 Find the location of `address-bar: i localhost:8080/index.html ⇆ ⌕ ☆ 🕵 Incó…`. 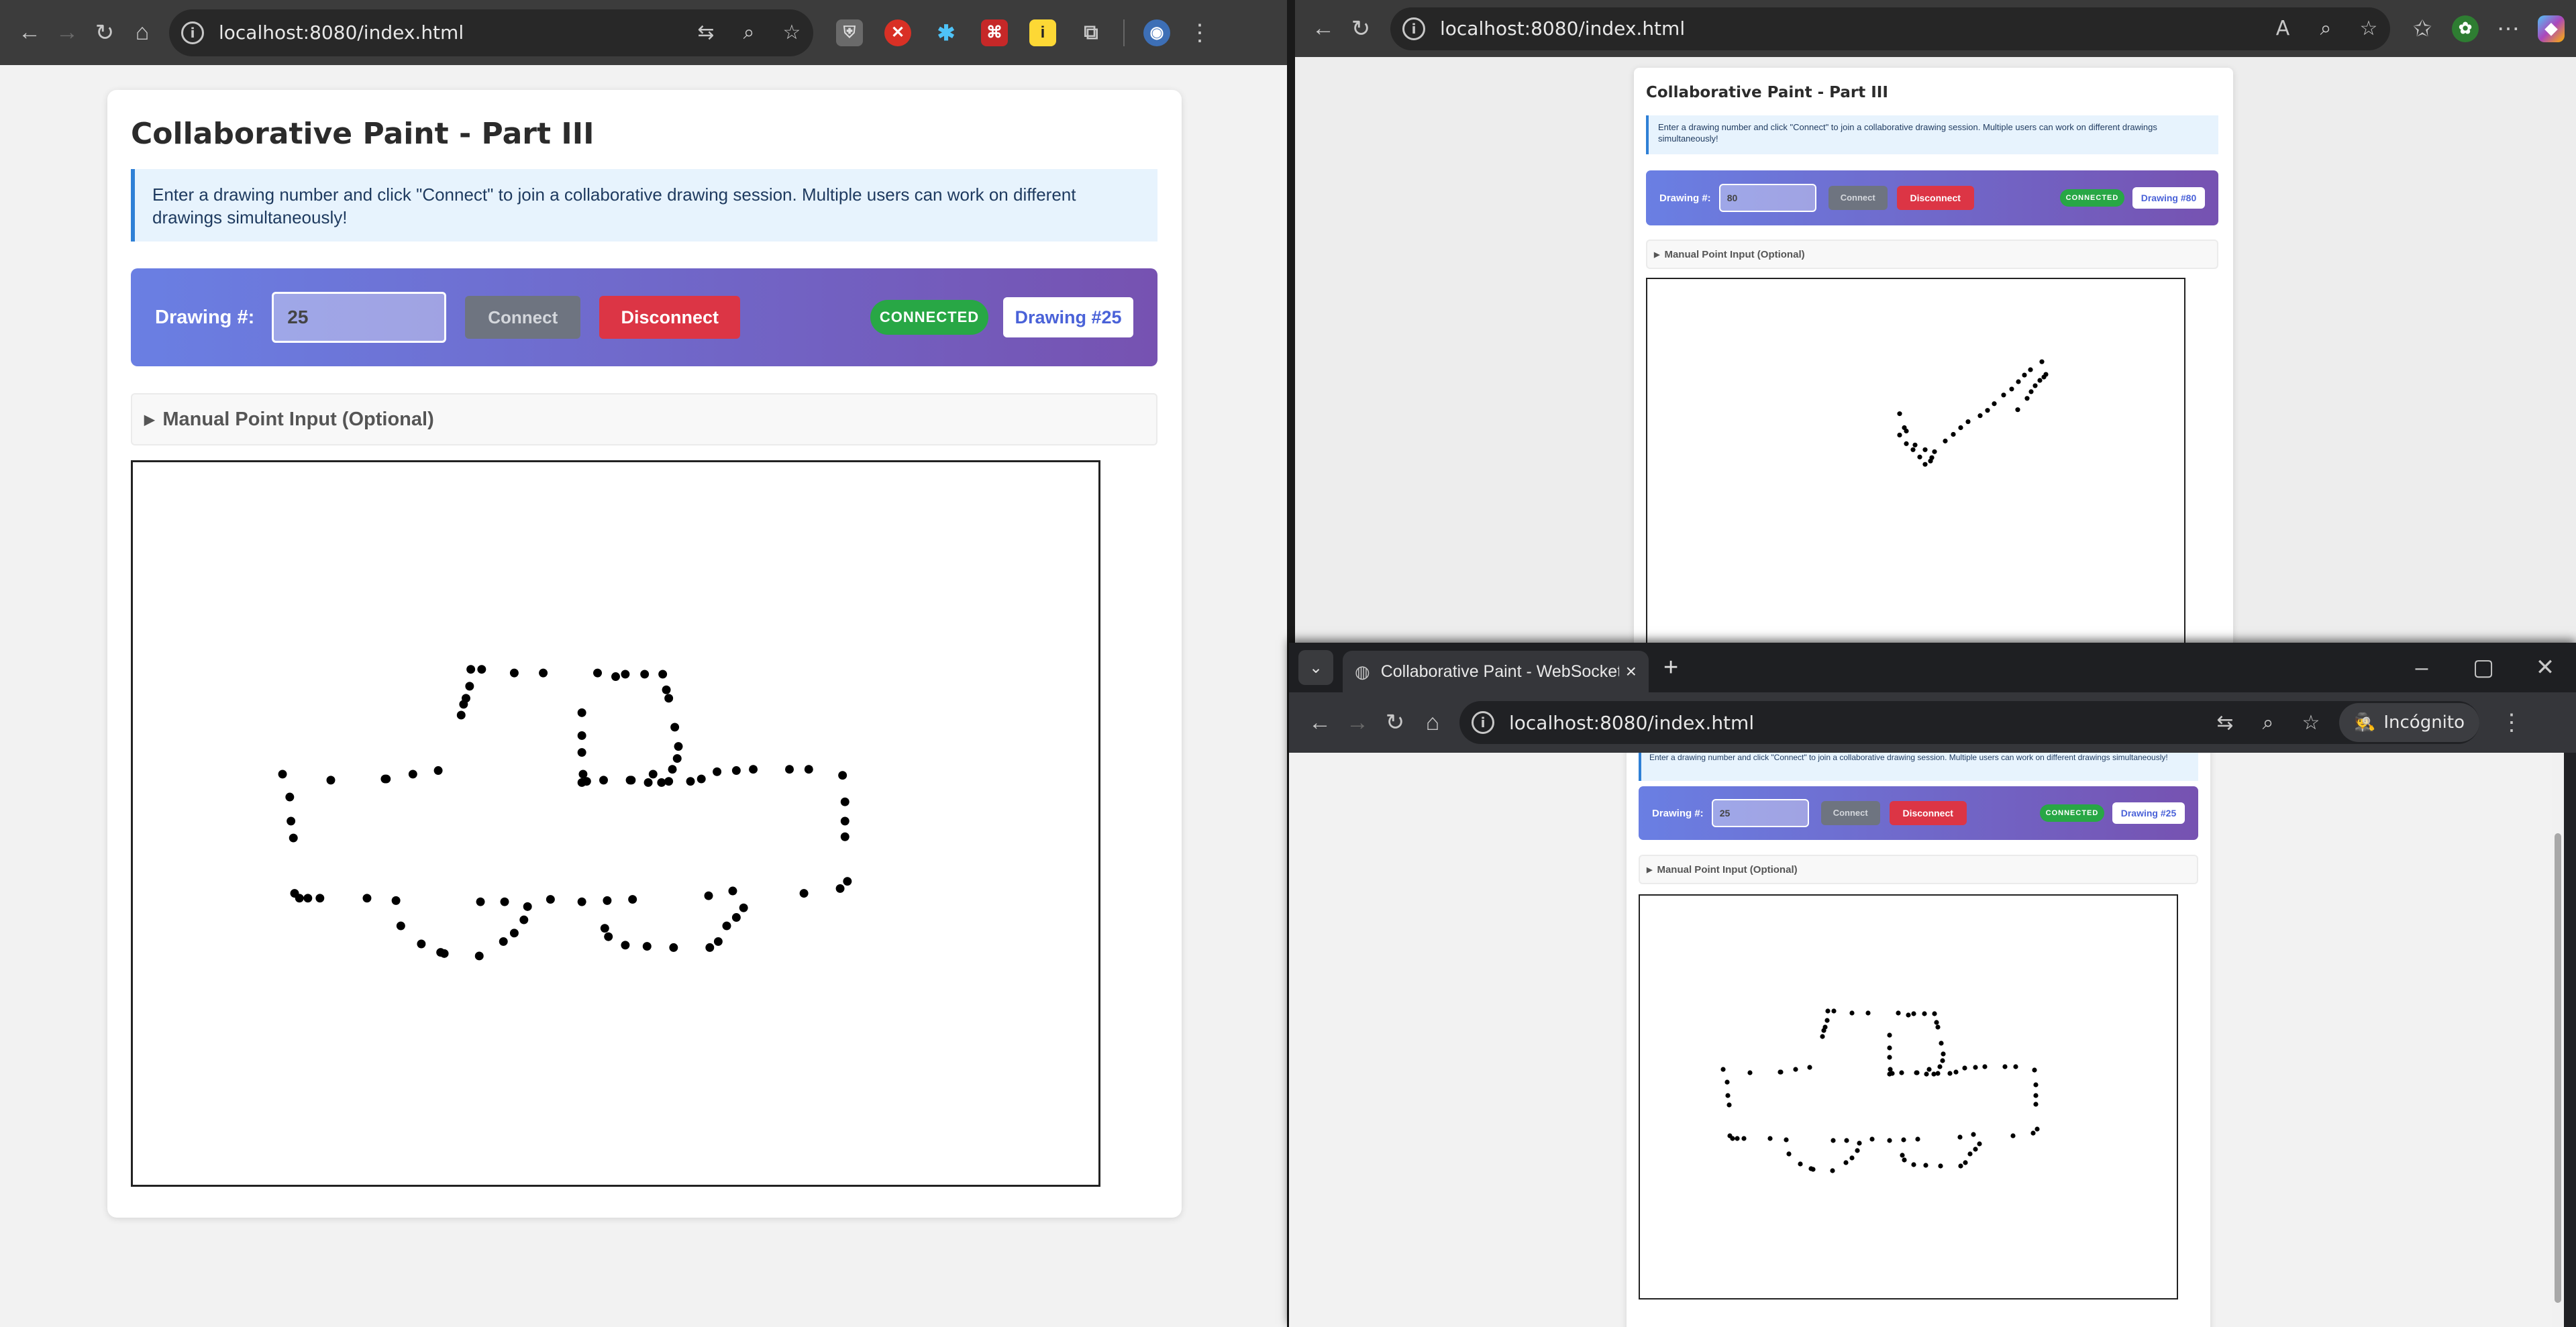

address-bar: i localhost:8080/index.html ⇆ ⌕ ☆ 🕵 Incó… is located at coordinates (1969, 722).